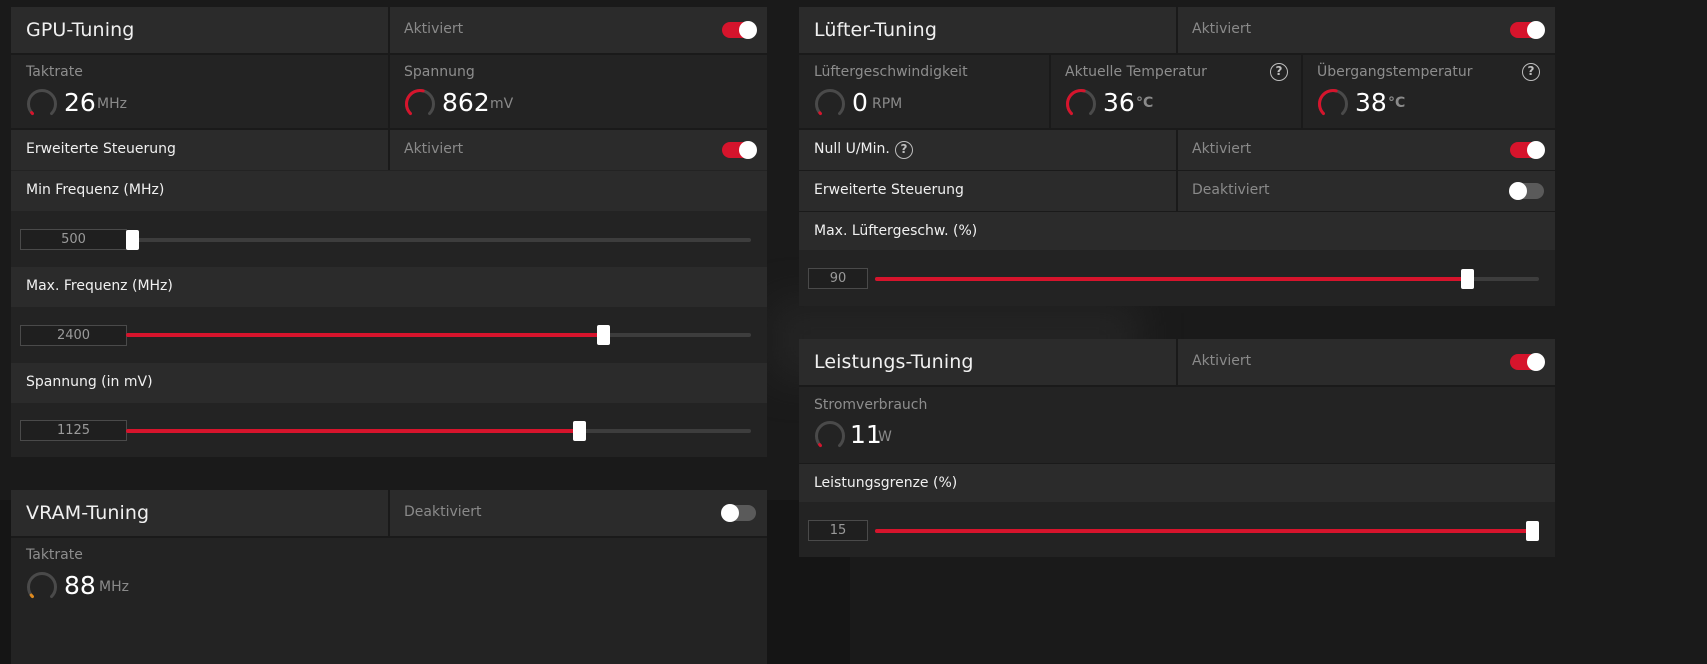 The height and width of the screenshot is (664, 1707). Describe the element at coordinates (80, 102) in the screenshot. I see `clock-value: 26` at that location.